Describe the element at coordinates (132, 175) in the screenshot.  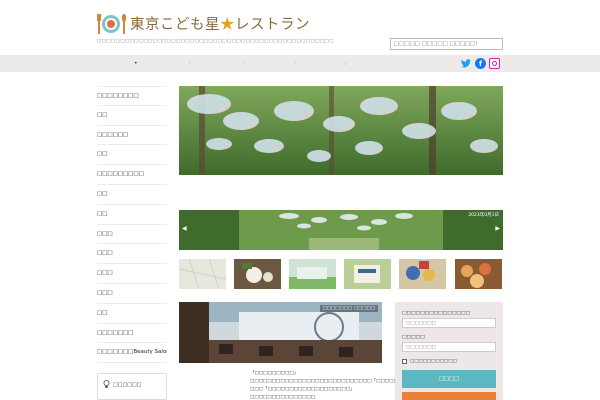
I see `sidebar-item: □□□□□□□□□` at that location.